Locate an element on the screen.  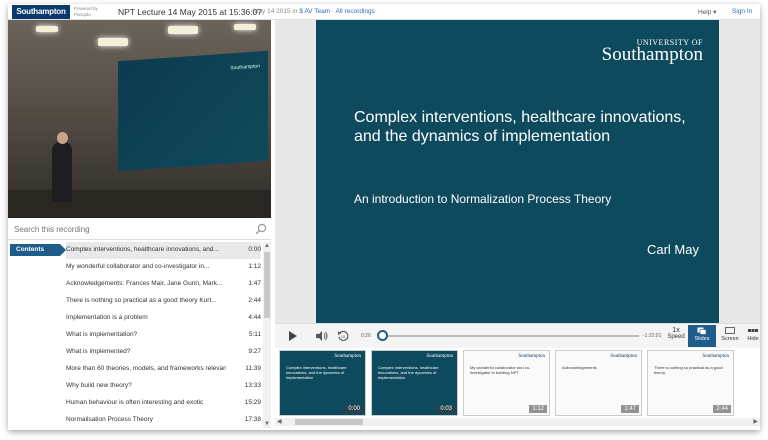
svg-text: 10 is located at coordinates (343, 336).